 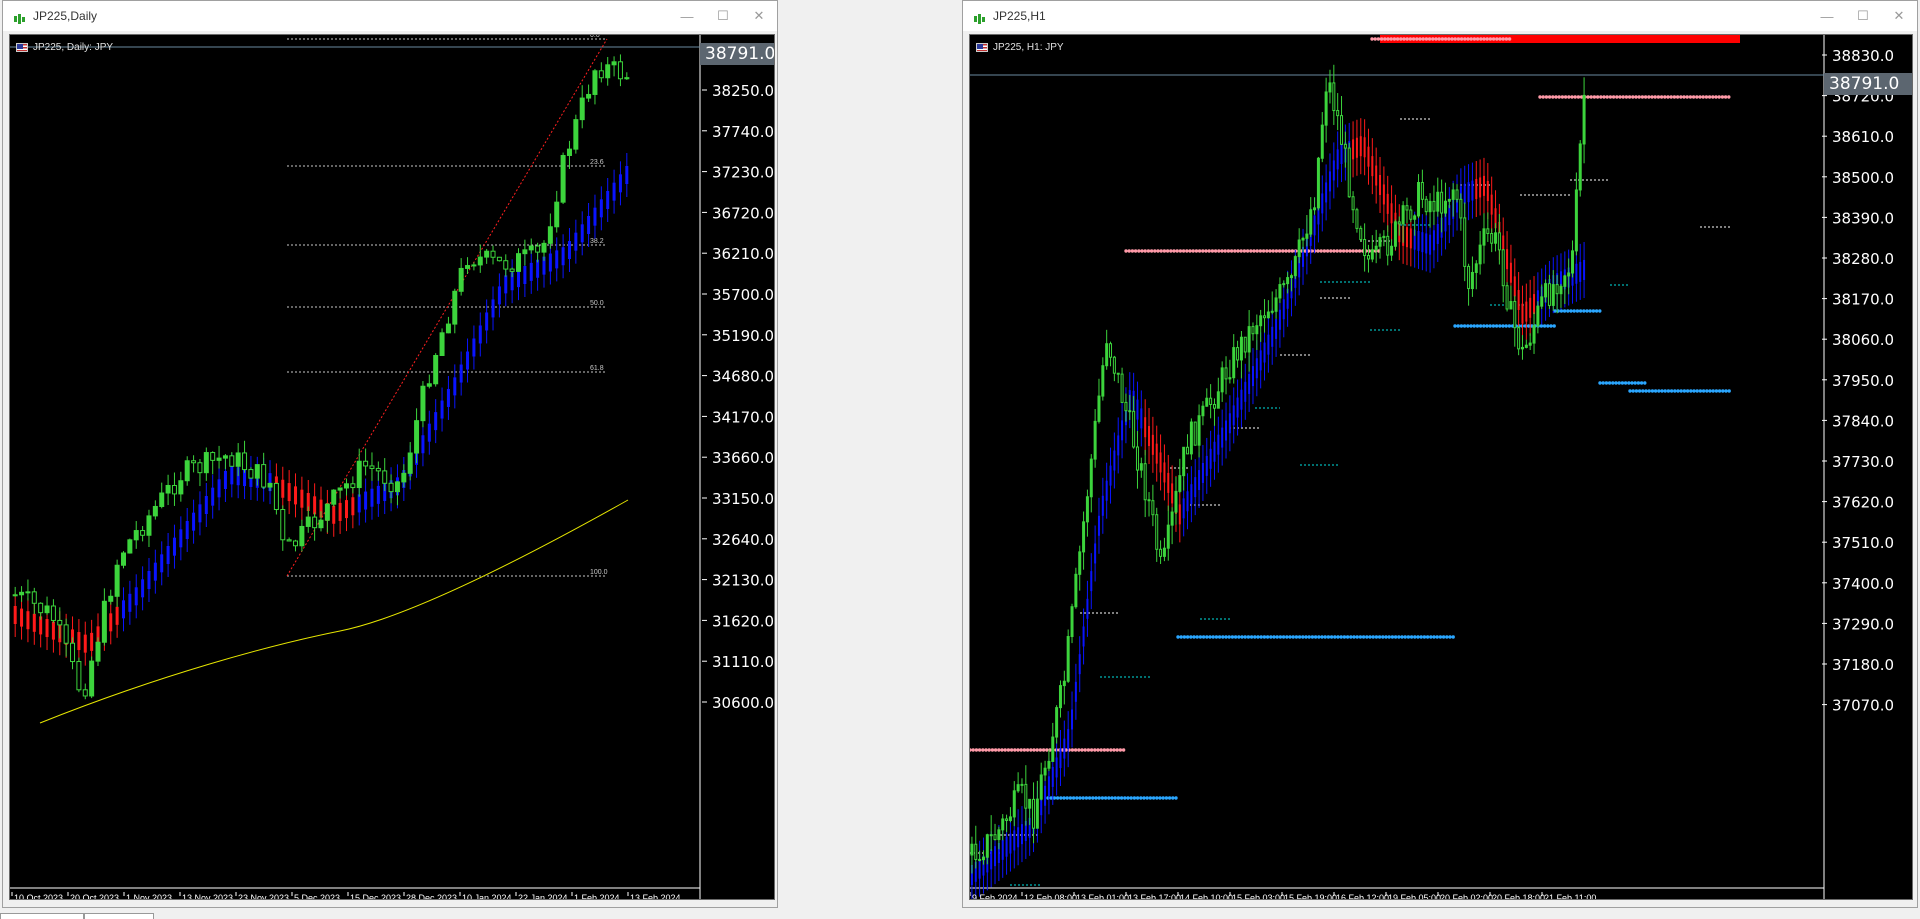 I want to click on window-titlebar: JP225,Daily — ☐ ✕, so click(x=390, y=16).